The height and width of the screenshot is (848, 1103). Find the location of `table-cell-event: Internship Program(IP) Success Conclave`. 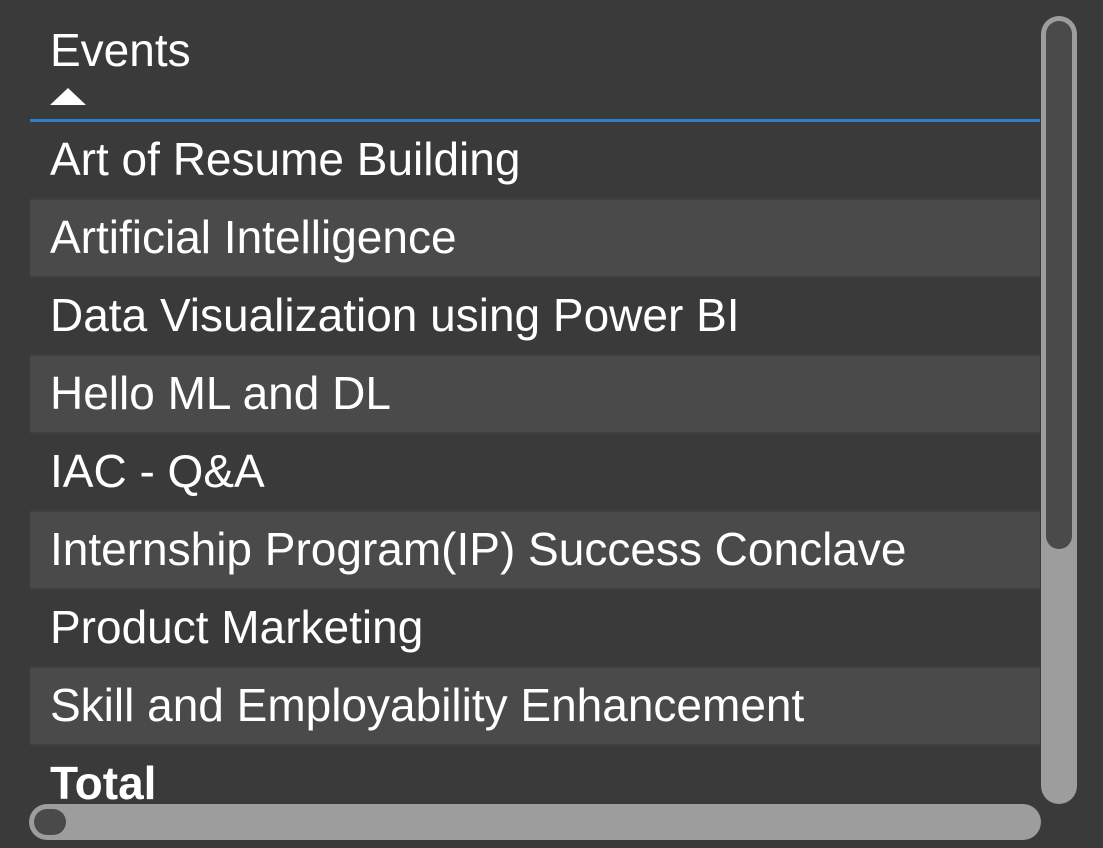

table-cell-event: Internship Program(IP) Success Conclave is located at coordinates (478, 549).